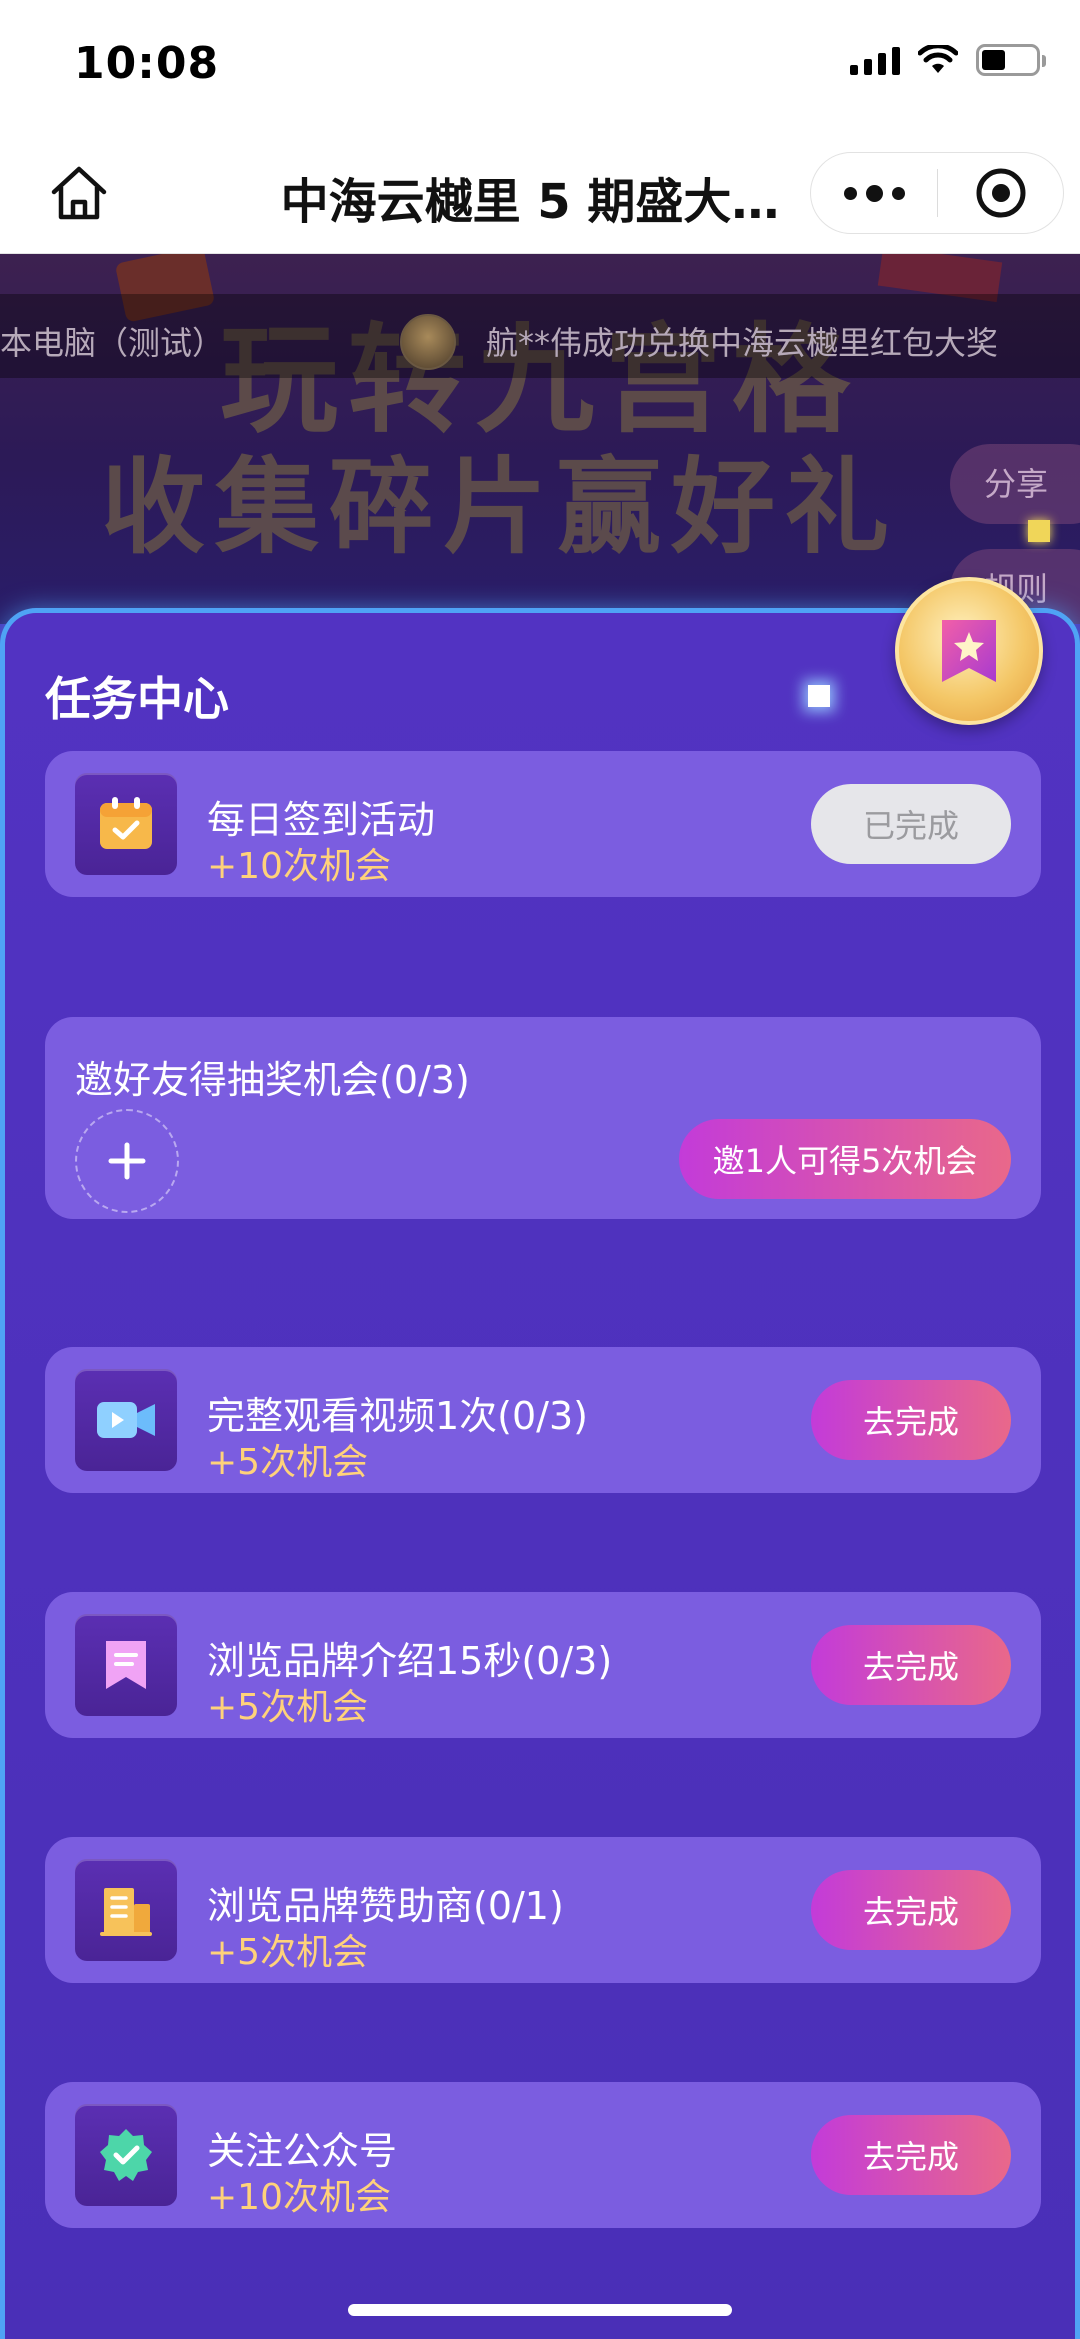 This screenshot has height=2339, width=1080. Describe the element at coordinates (742, 343) in the screenshot. I see `ticker-text-right: 航**伟成功兑换中海云樾里红包大奖` at that location.